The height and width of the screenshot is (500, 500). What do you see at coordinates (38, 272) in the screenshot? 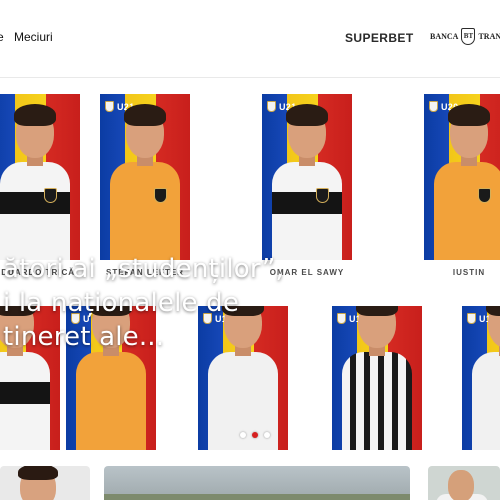
I see `player-name: EDUARDO TRICĂ` at bounding box center [38, 272].